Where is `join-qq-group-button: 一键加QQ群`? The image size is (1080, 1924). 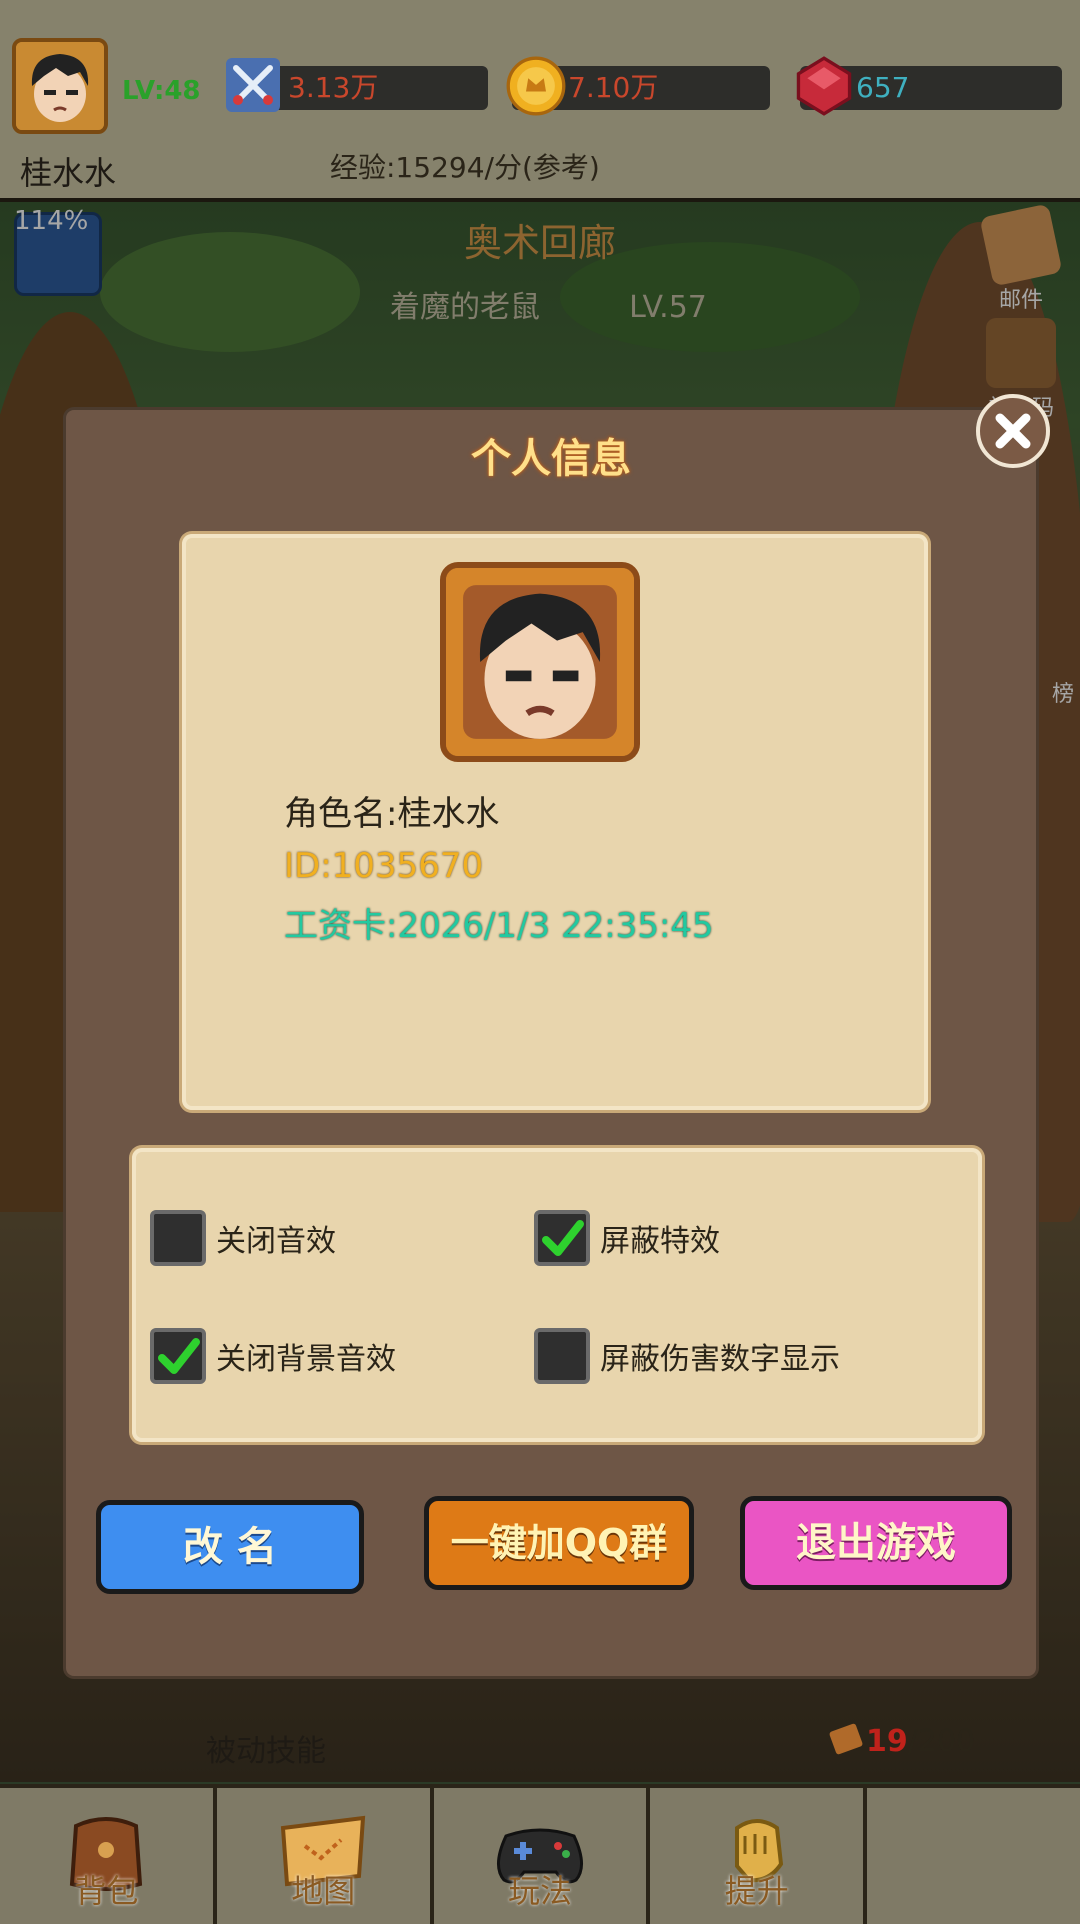
join-qq-group-button: 一键加QQ群 is located at coordinates (559, 1543).